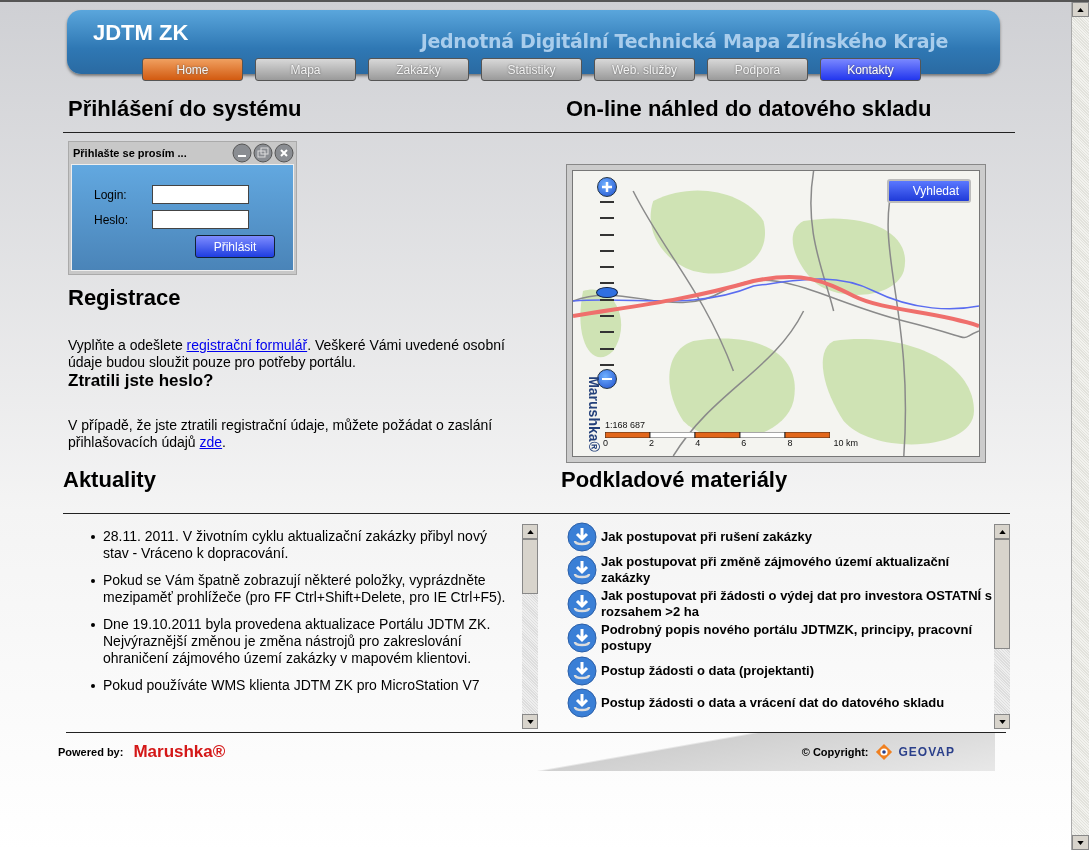 The height and width of the screenshot is (850, 1089). What do you see at coordinates (235, 246) in the screenshot?
I see `login-button: Přihlásit` at bounding box center [235, 246].